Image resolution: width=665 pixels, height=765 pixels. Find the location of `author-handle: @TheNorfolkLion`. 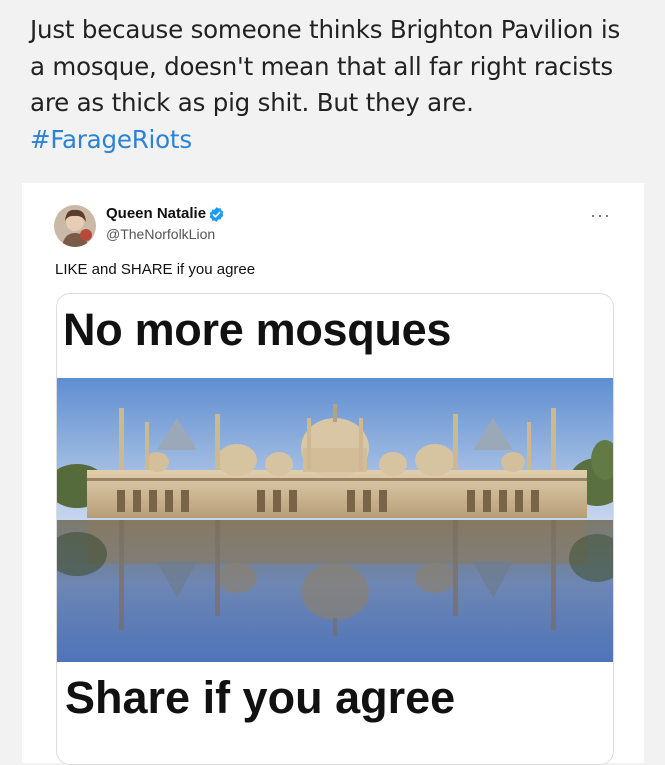

author-handle: @TheNorfolkLion is located at coordinates (160, 234).